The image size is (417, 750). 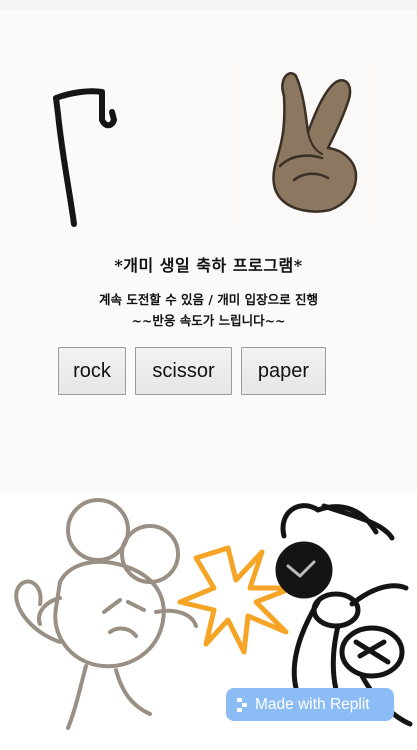 I want to click on replit-icon, so click(x=242, y=704).